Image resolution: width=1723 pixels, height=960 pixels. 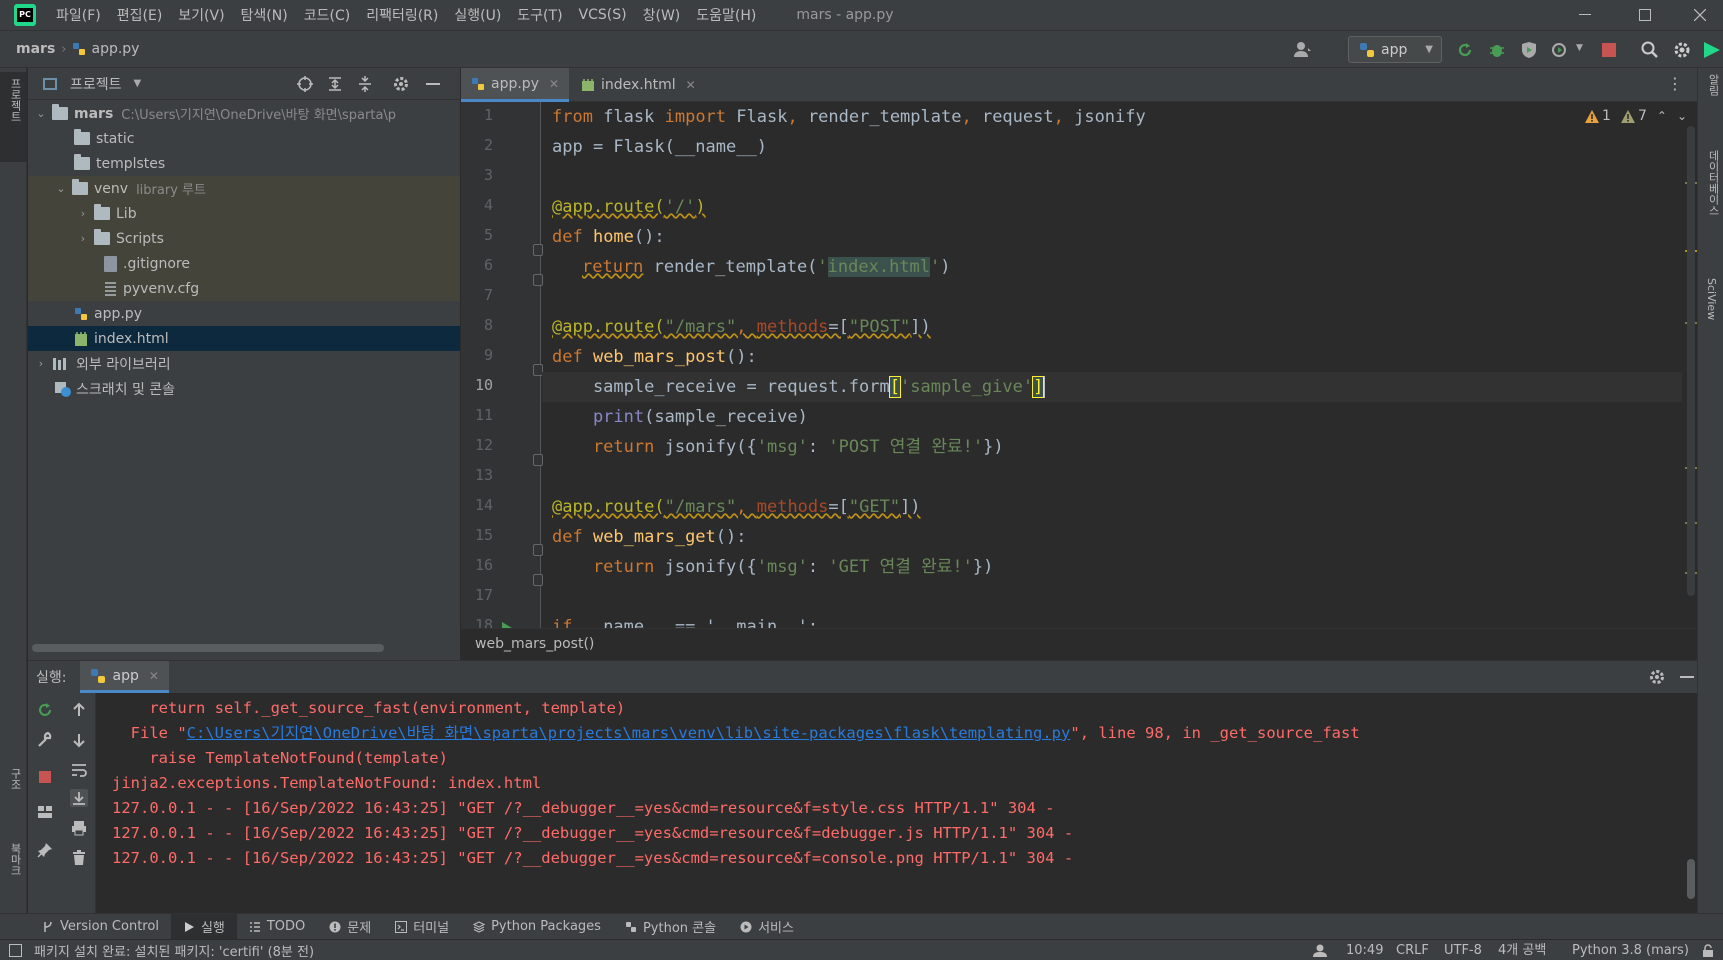 I want to click on soft-wrap-icon, so click(x=79, y=770).